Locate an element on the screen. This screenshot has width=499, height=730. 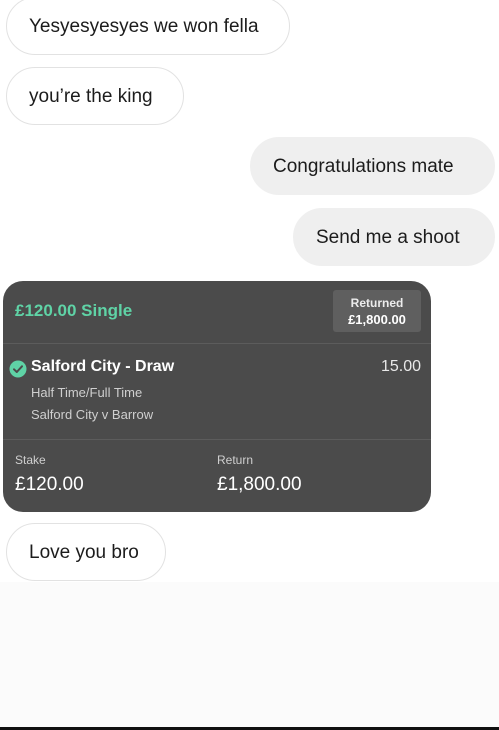
stake-label: Stake is located at coordinates (30, 460).